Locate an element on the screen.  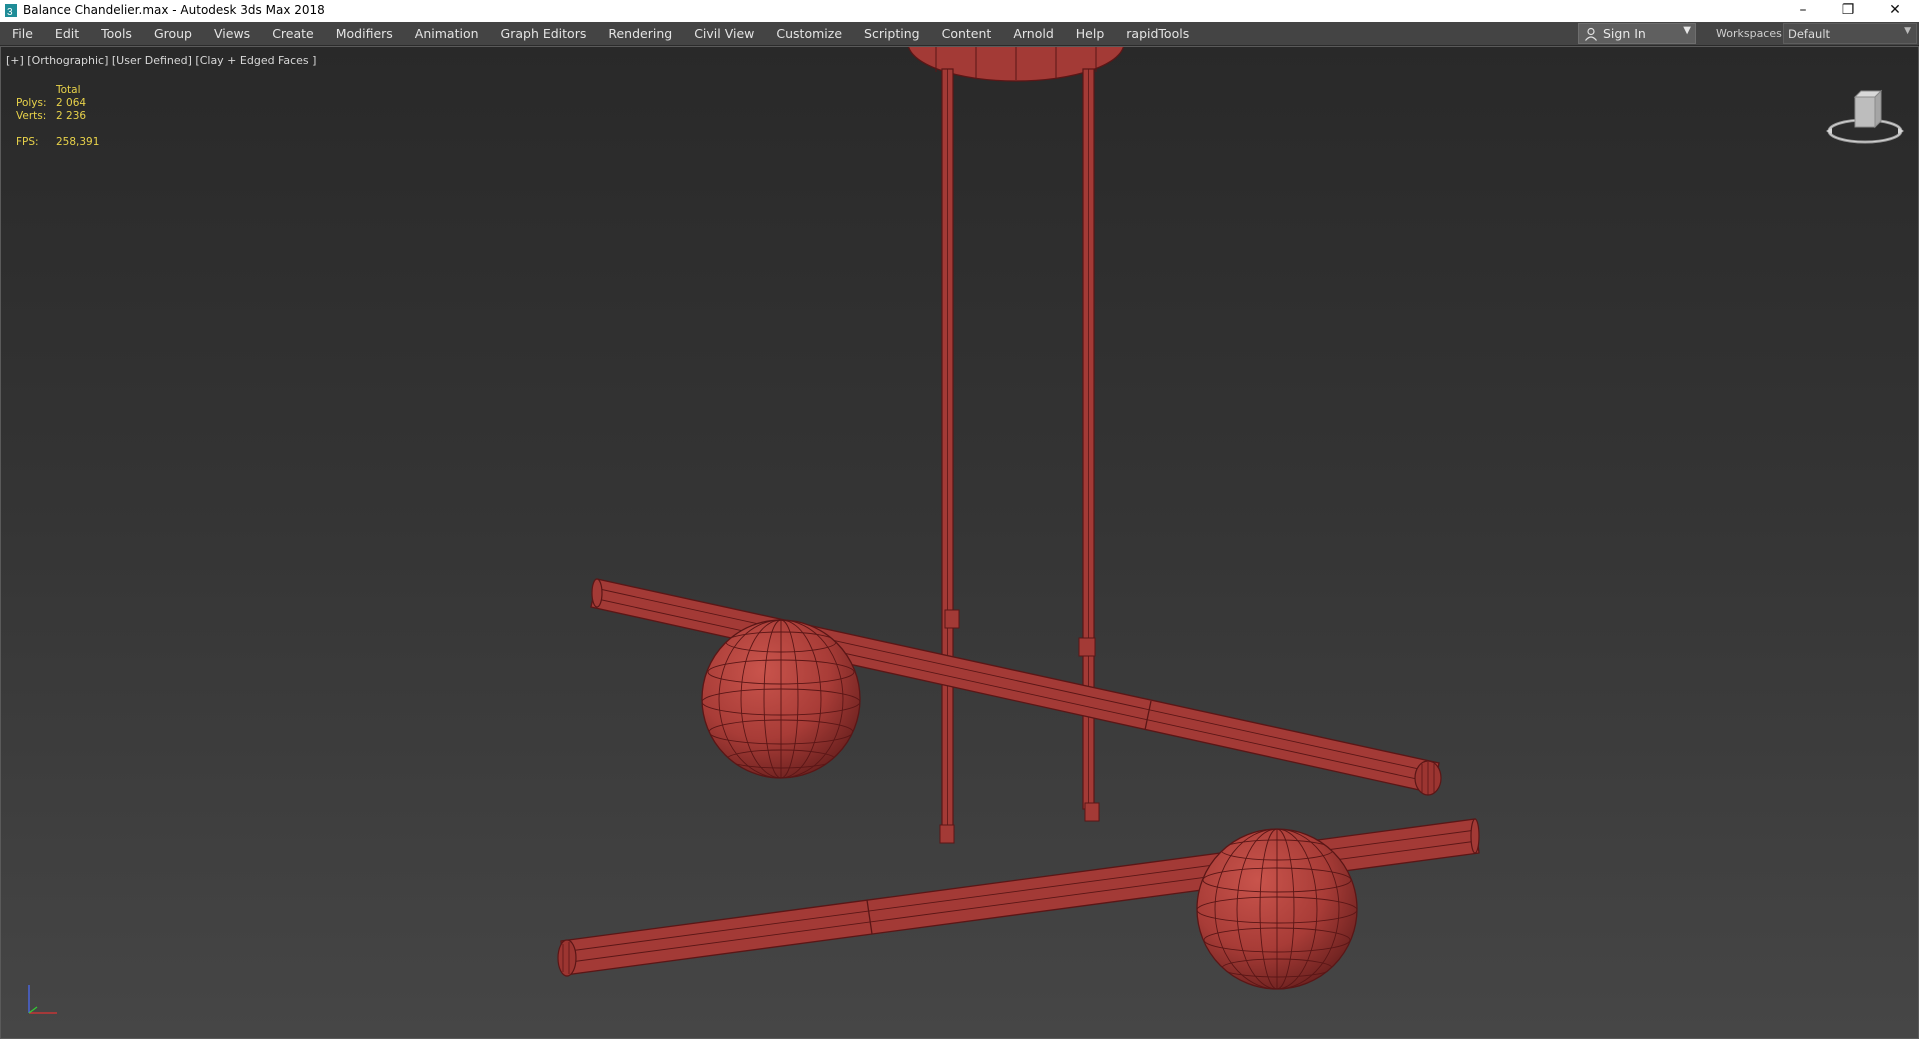
menu-file: File is located at coordinates (22, 33).